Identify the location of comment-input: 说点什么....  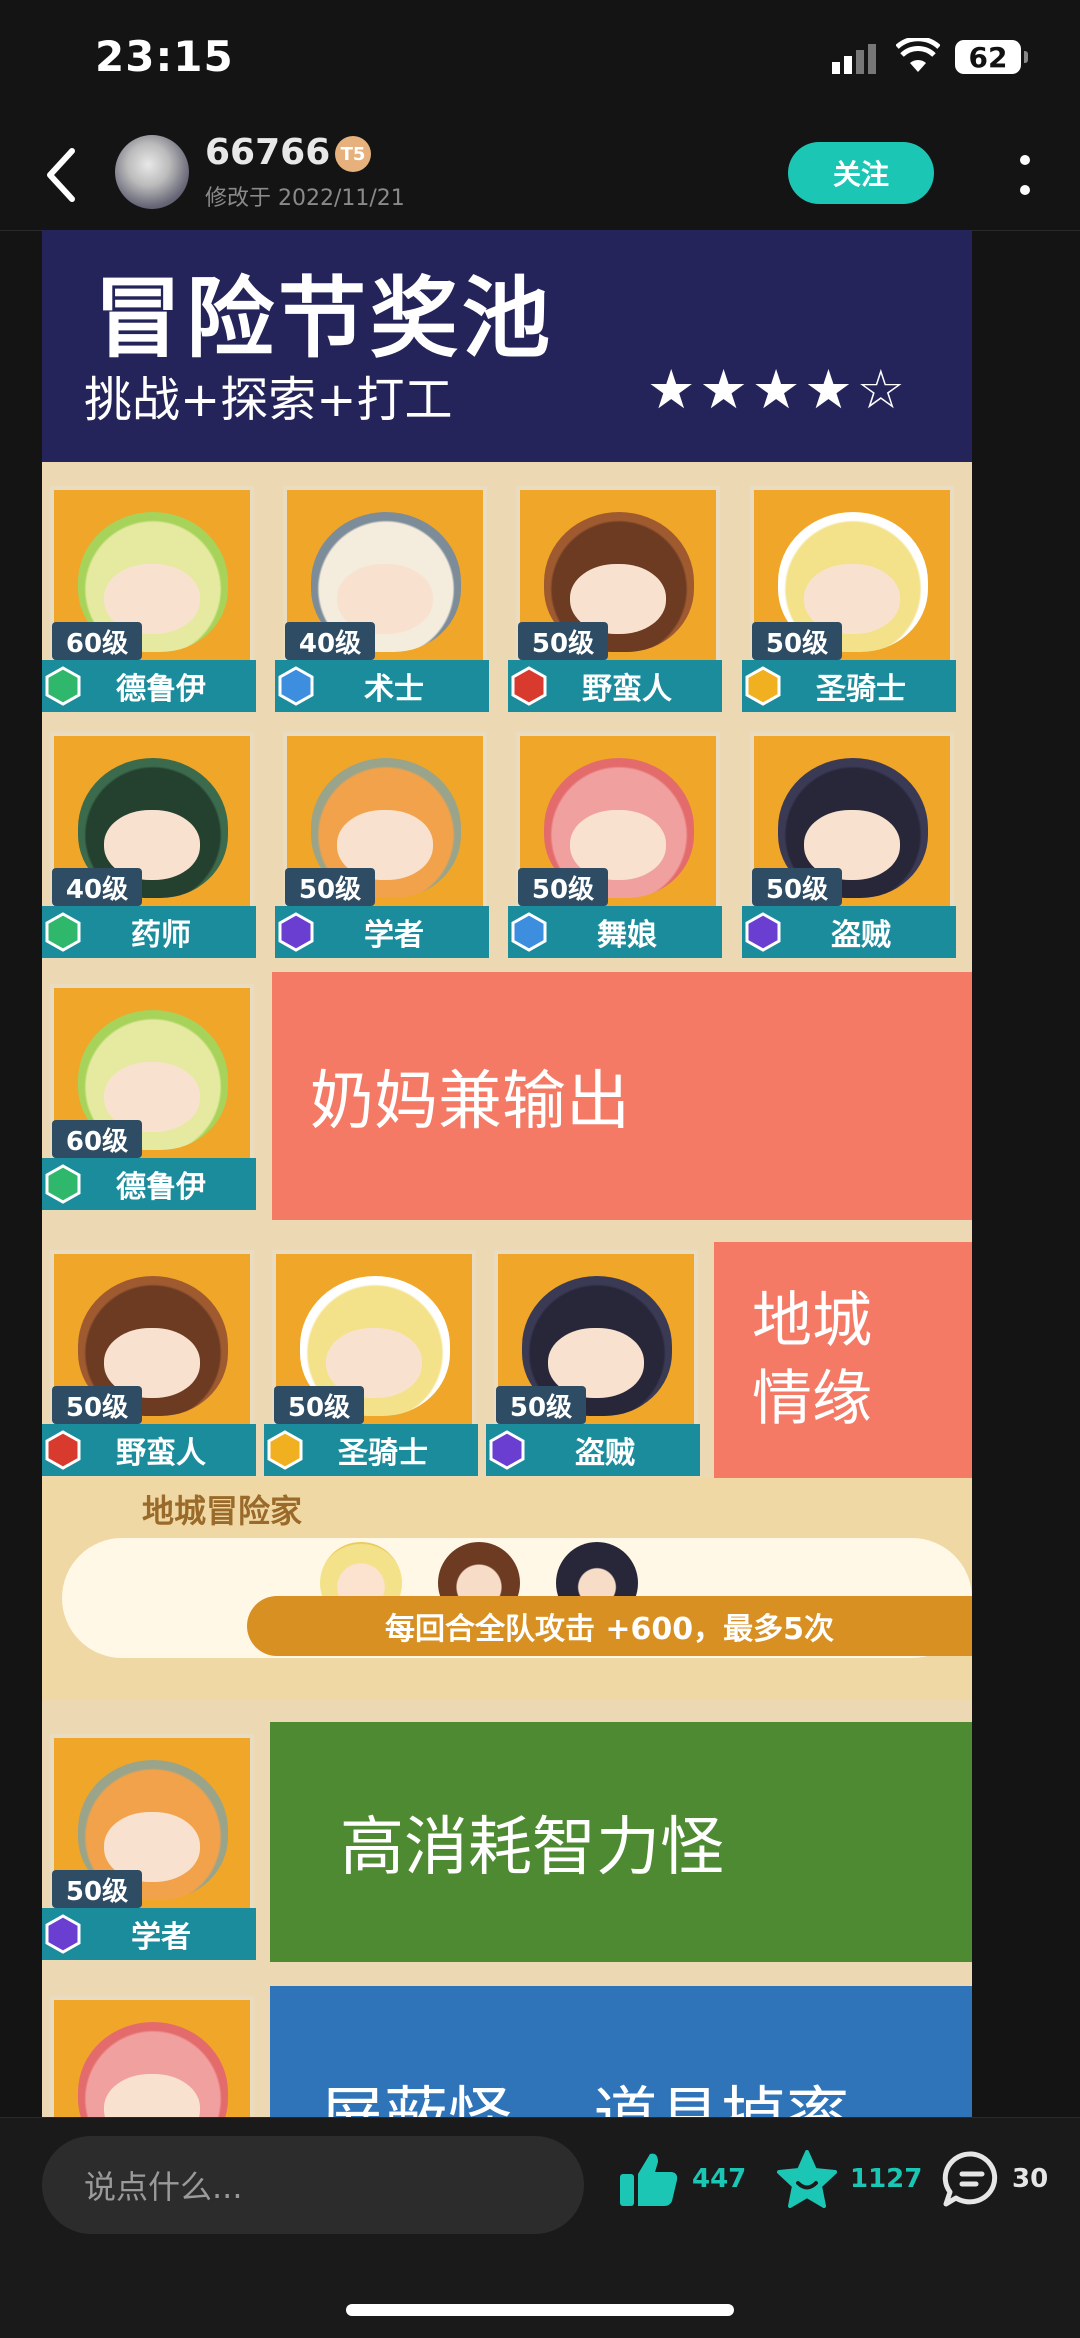
(313, 2185).